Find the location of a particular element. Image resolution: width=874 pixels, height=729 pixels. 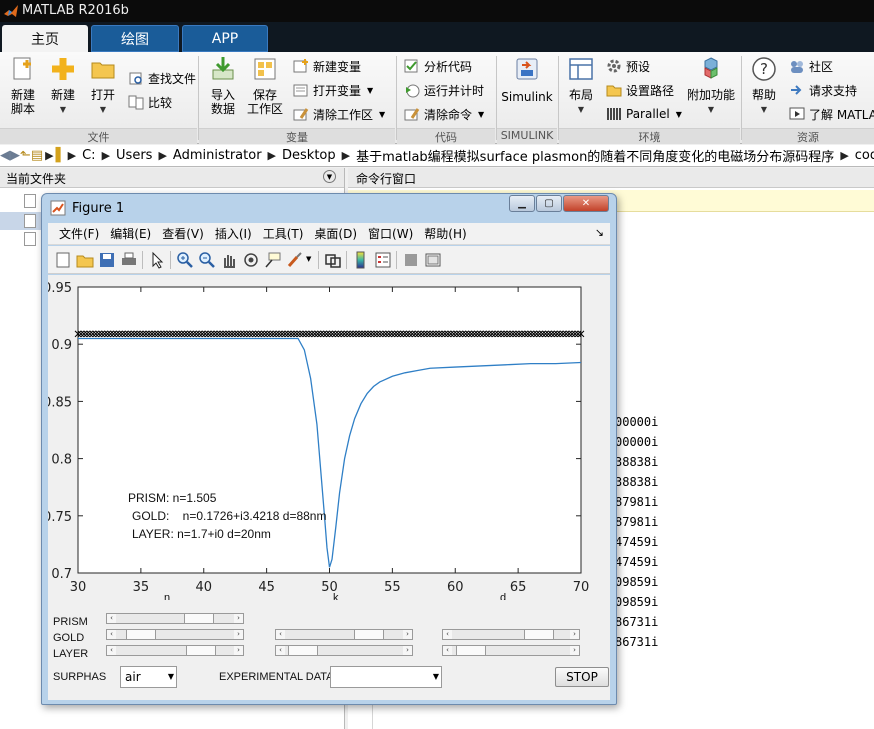

save-workspace-button: 保存 工作区 is located at coordinates (265, 86).